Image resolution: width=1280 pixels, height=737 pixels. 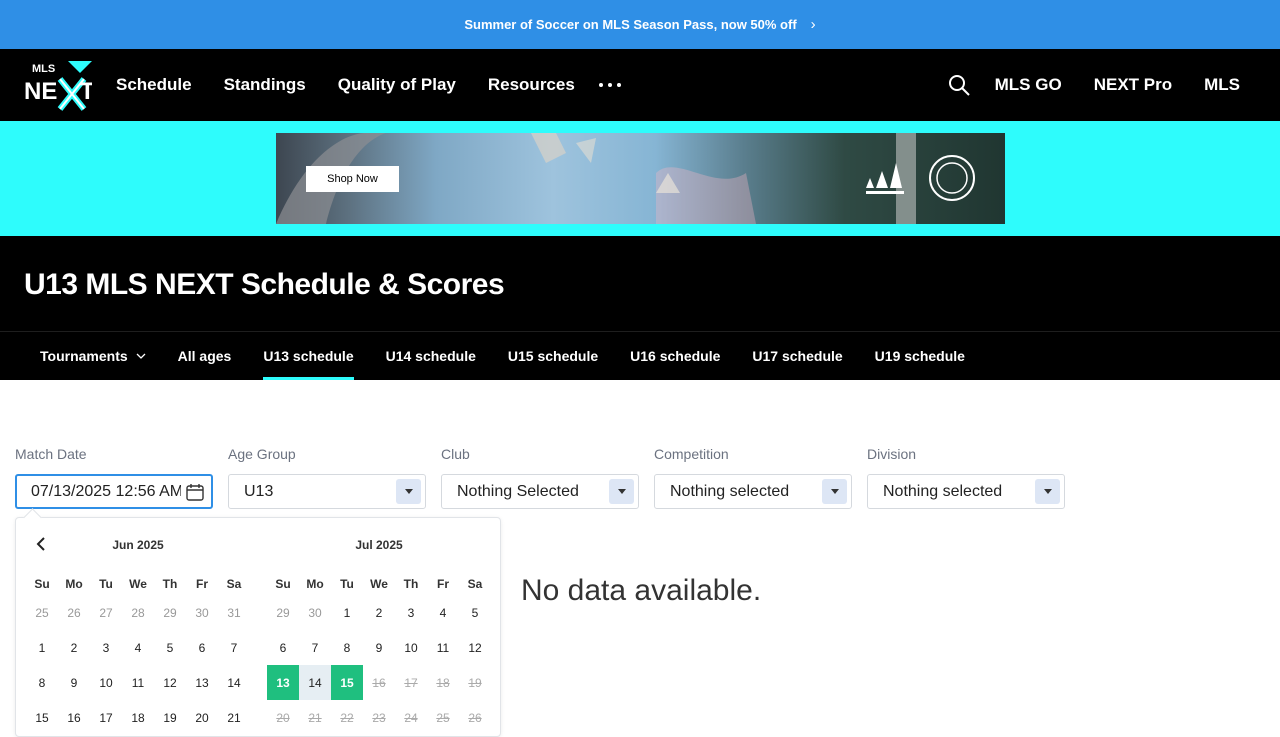 I want to click on calendar-day: 25, so click(x=42, y=612).